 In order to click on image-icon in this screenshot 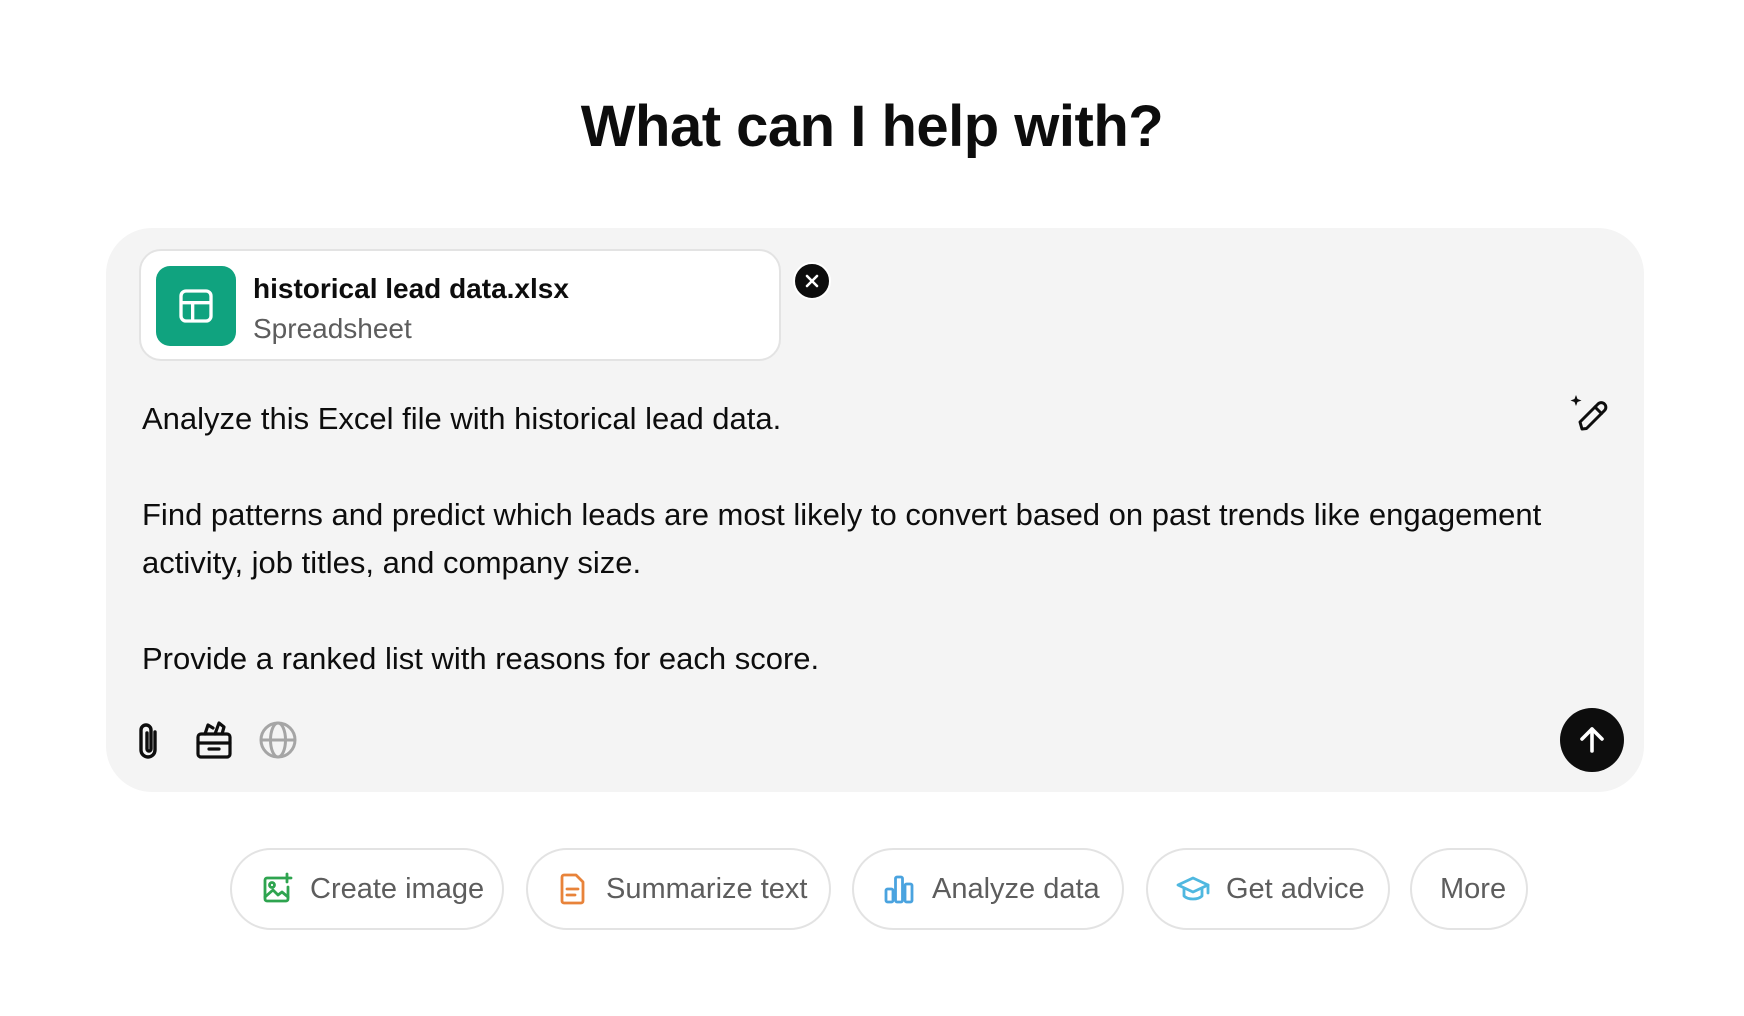, I will do `click(277, 889)`.